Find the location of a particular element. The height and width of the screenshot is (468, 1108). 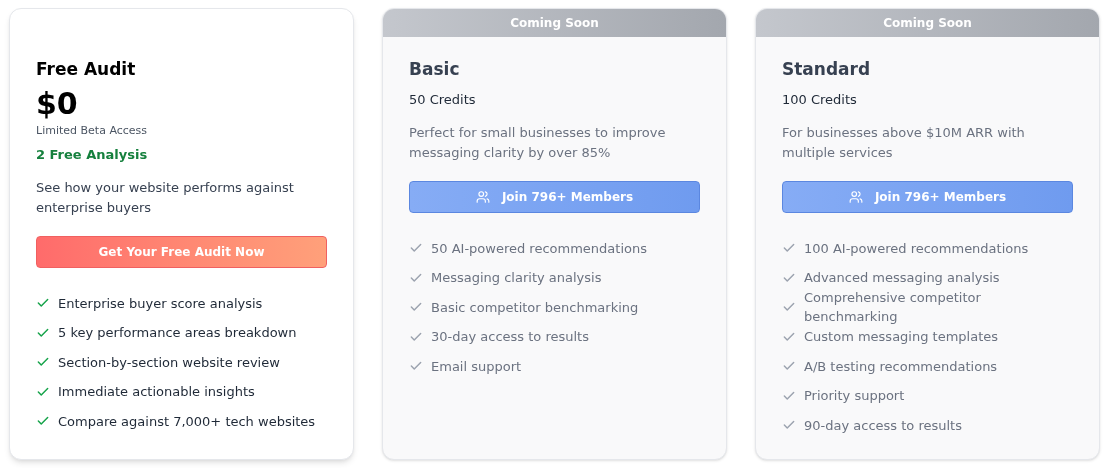

access-note: Limited Beta Access is located at coordinates (92, 131).